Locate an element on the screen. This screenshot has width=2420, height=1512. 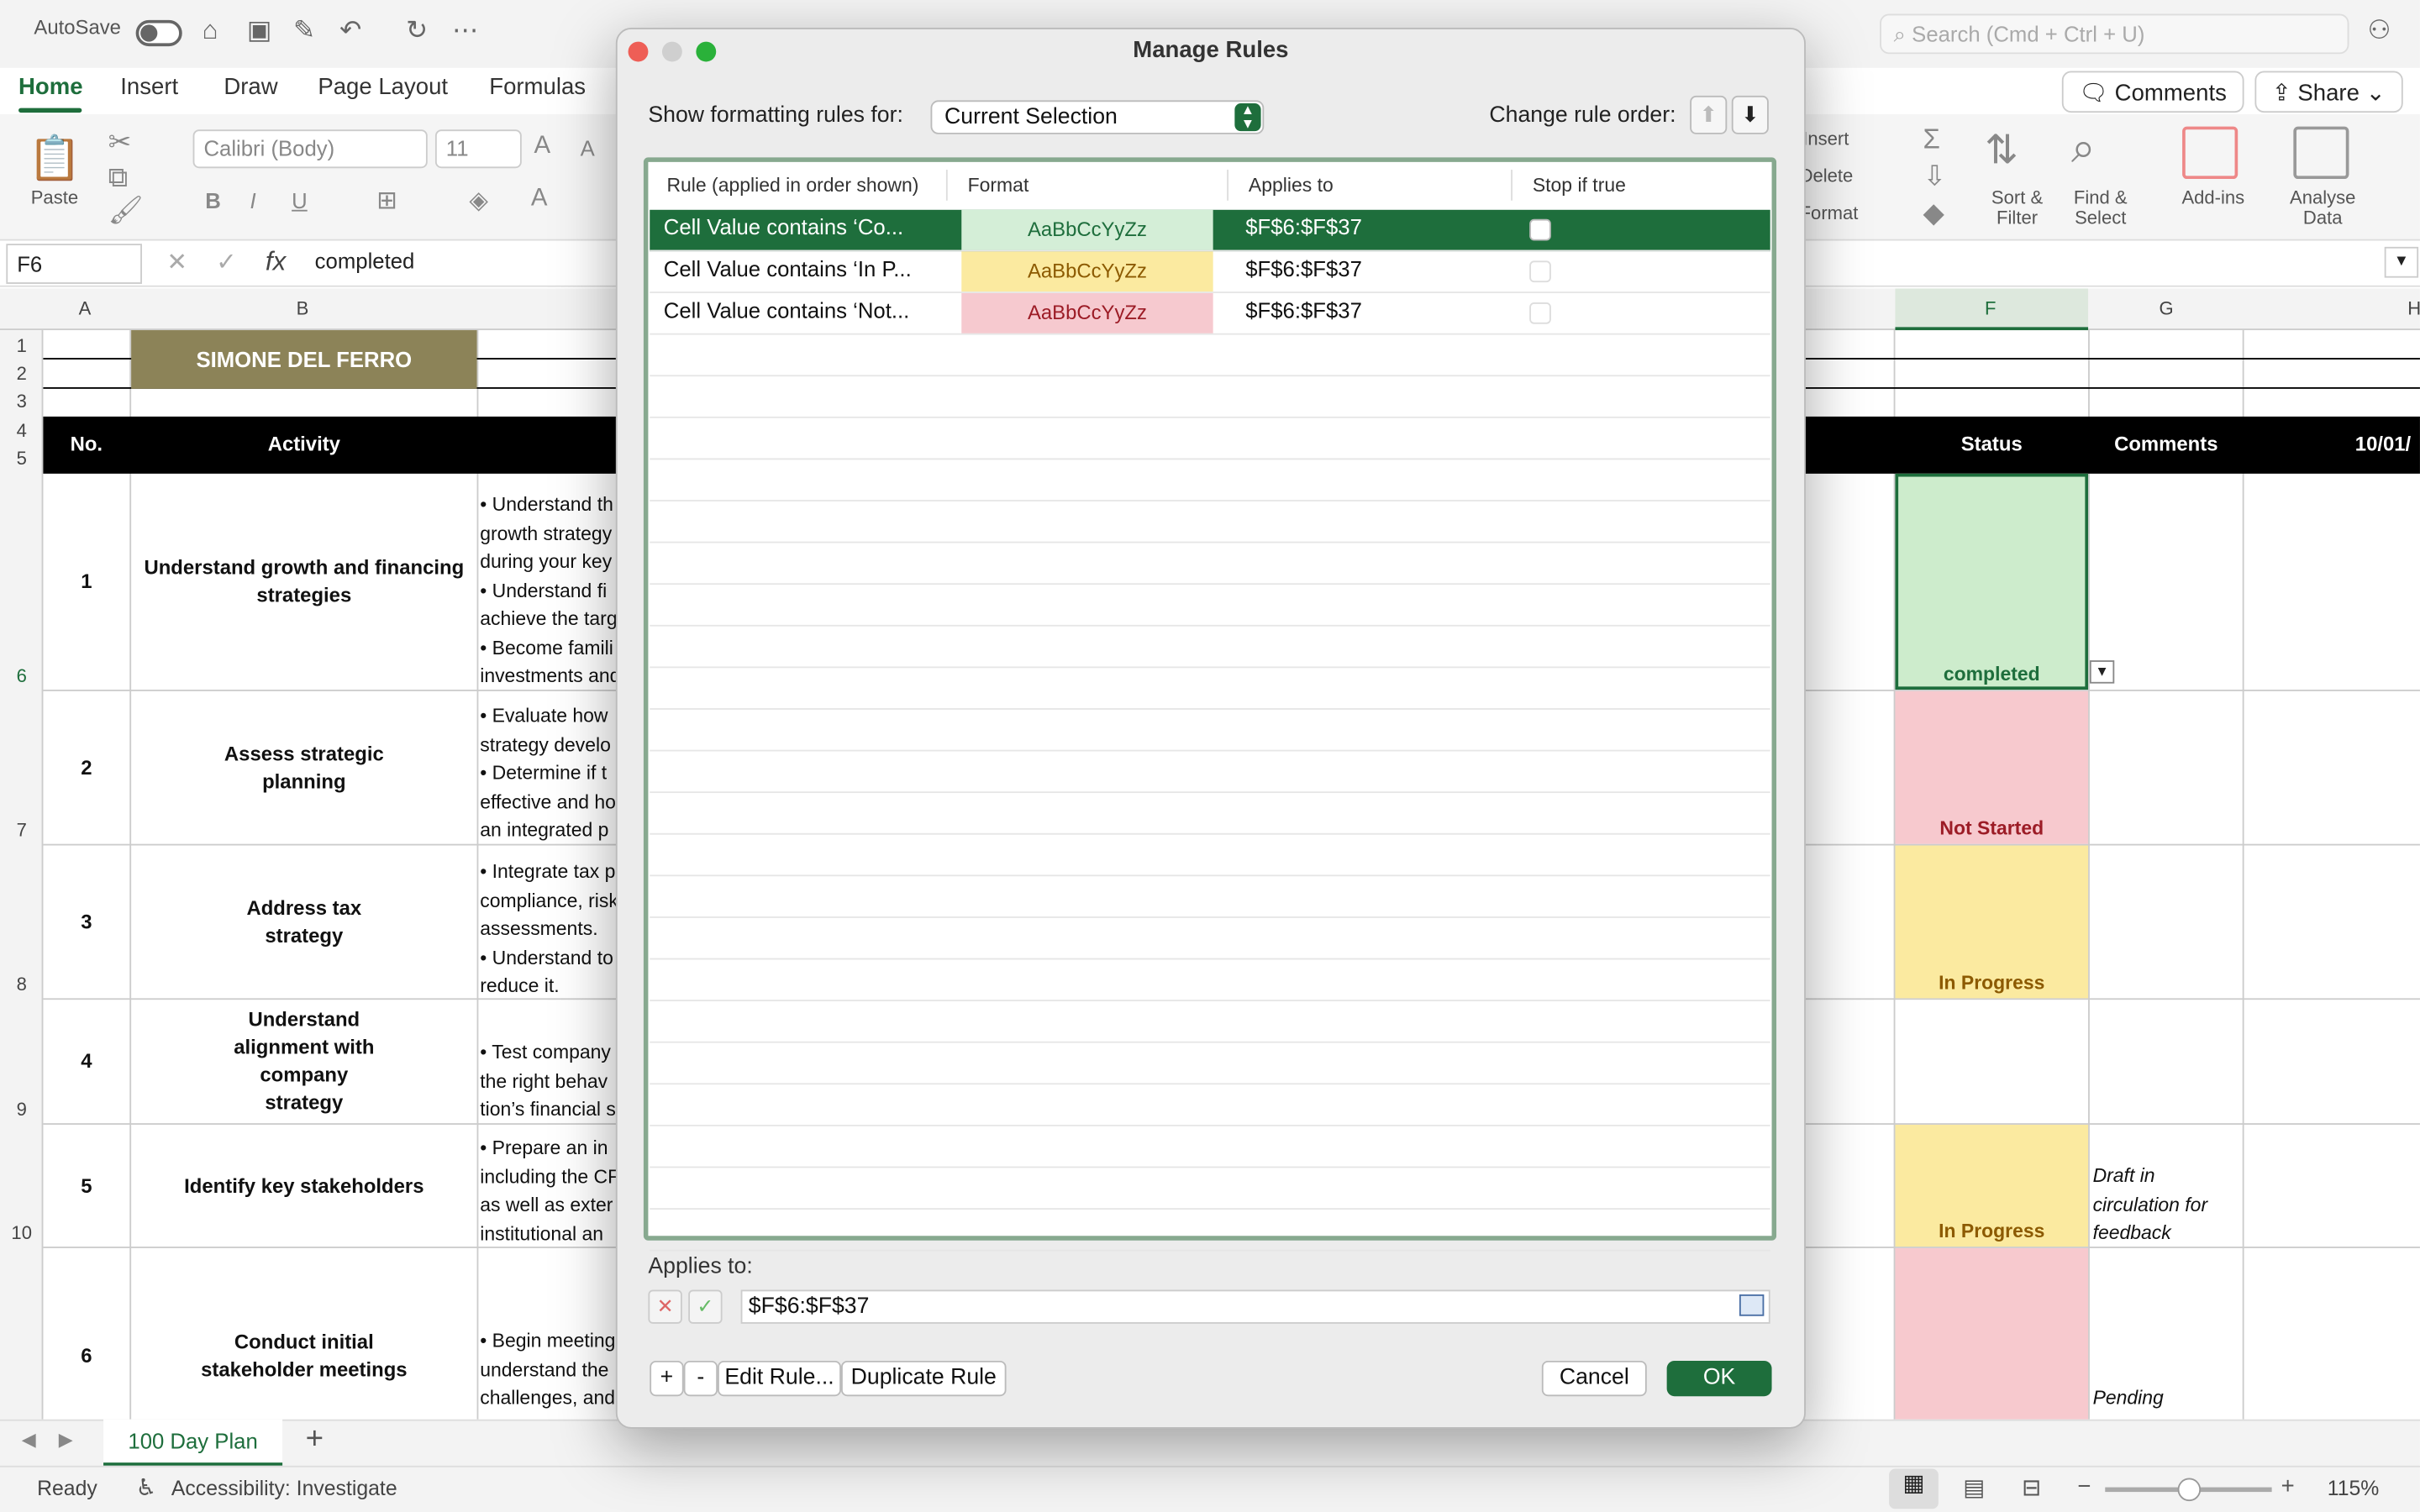
home-icon: ⌂ is located at coordinates (210, 30).